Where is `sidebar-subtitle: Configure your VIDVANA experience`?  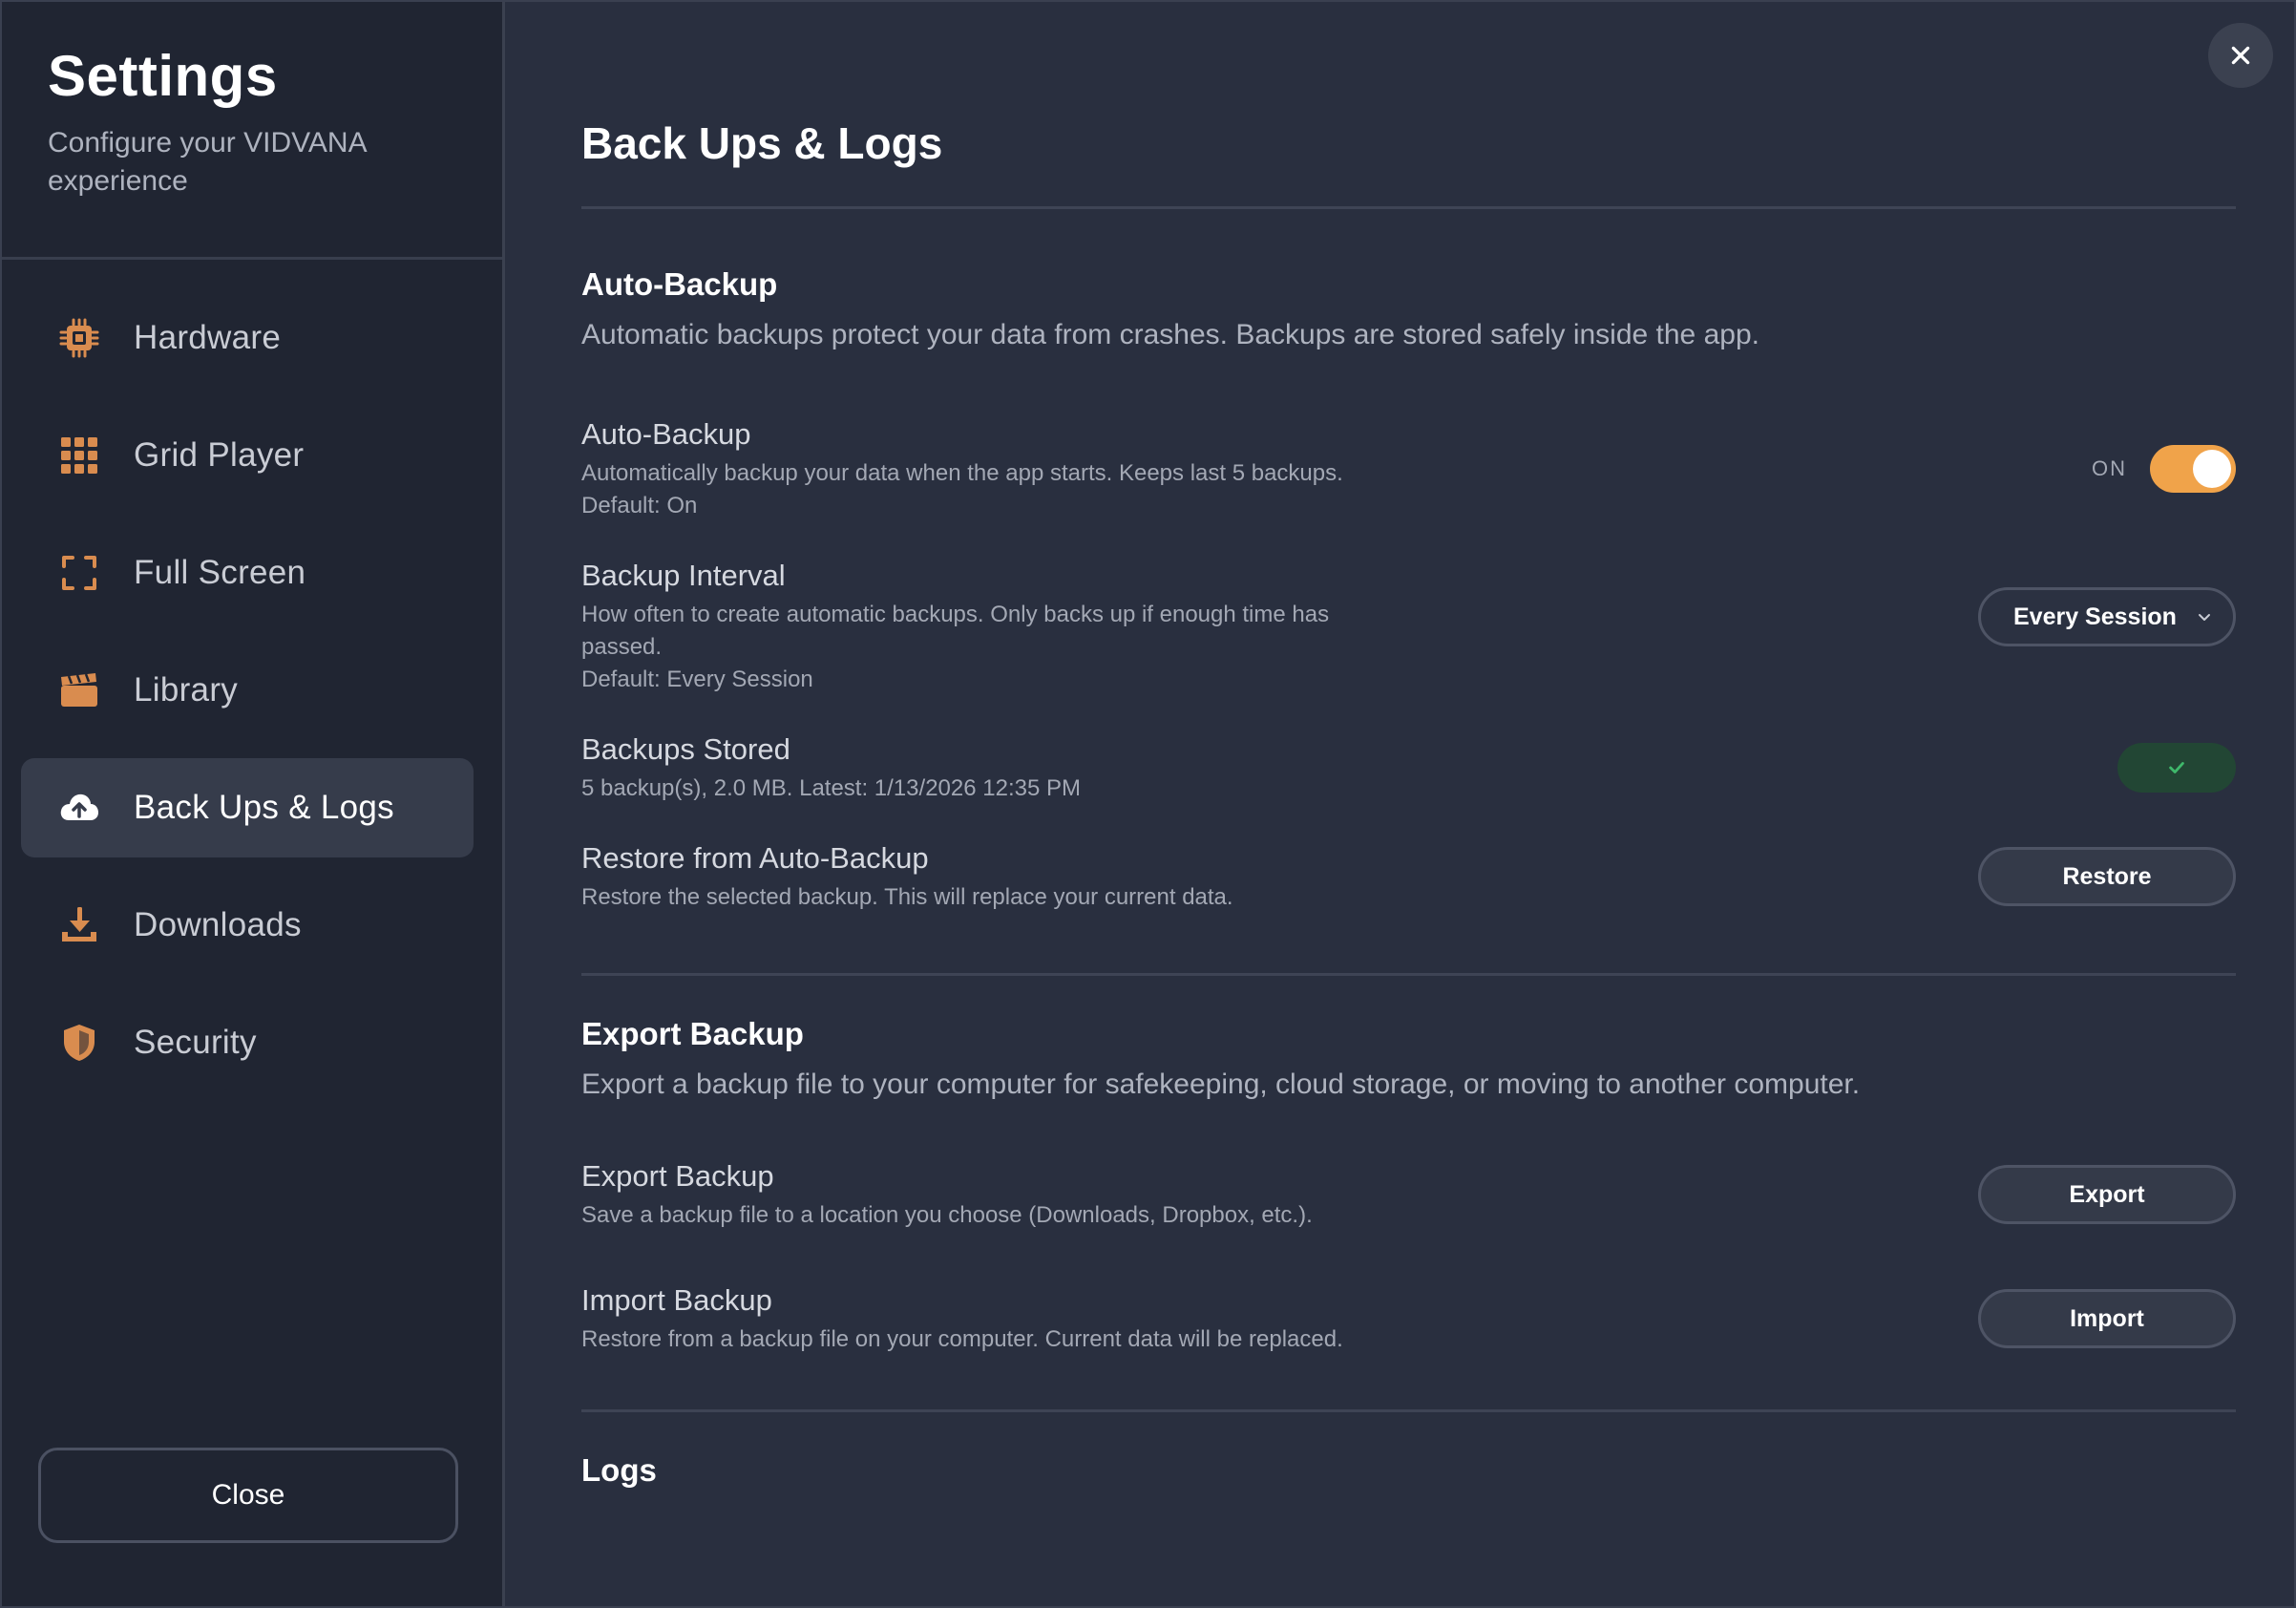 sidebar-subtitle: Configure your VIDVANA experience is located at coordinates (207, 162).